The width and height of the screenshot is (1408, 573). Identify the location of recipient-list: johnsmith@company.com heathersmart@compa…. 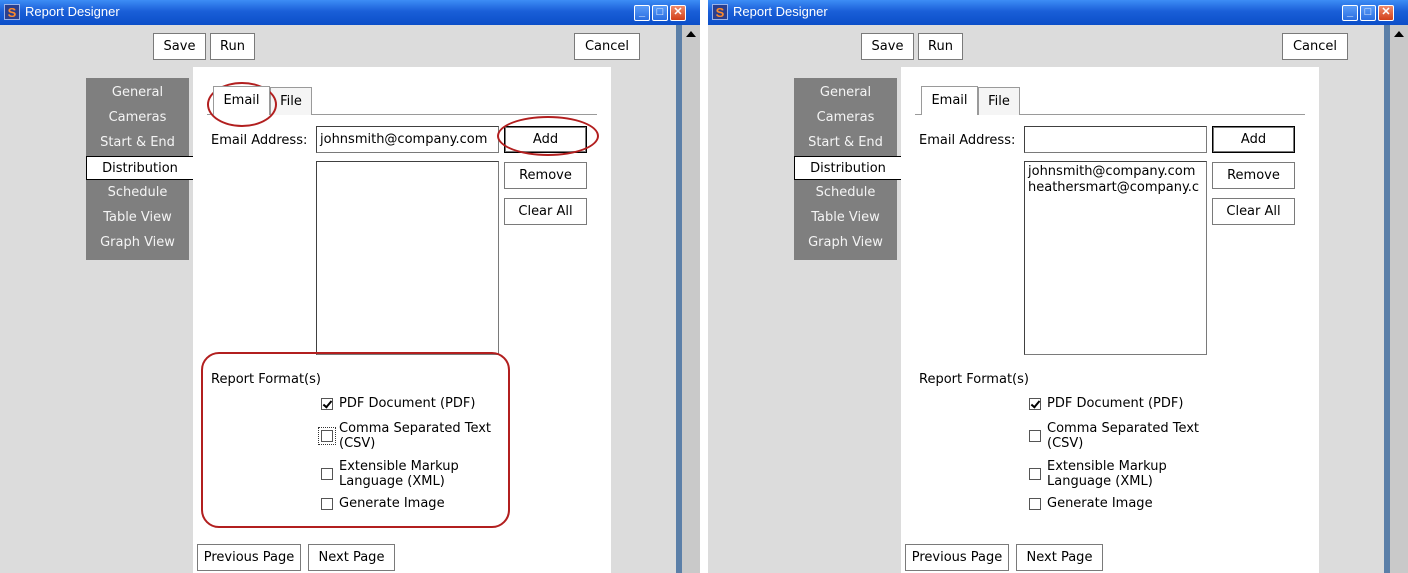
(1115, 258).